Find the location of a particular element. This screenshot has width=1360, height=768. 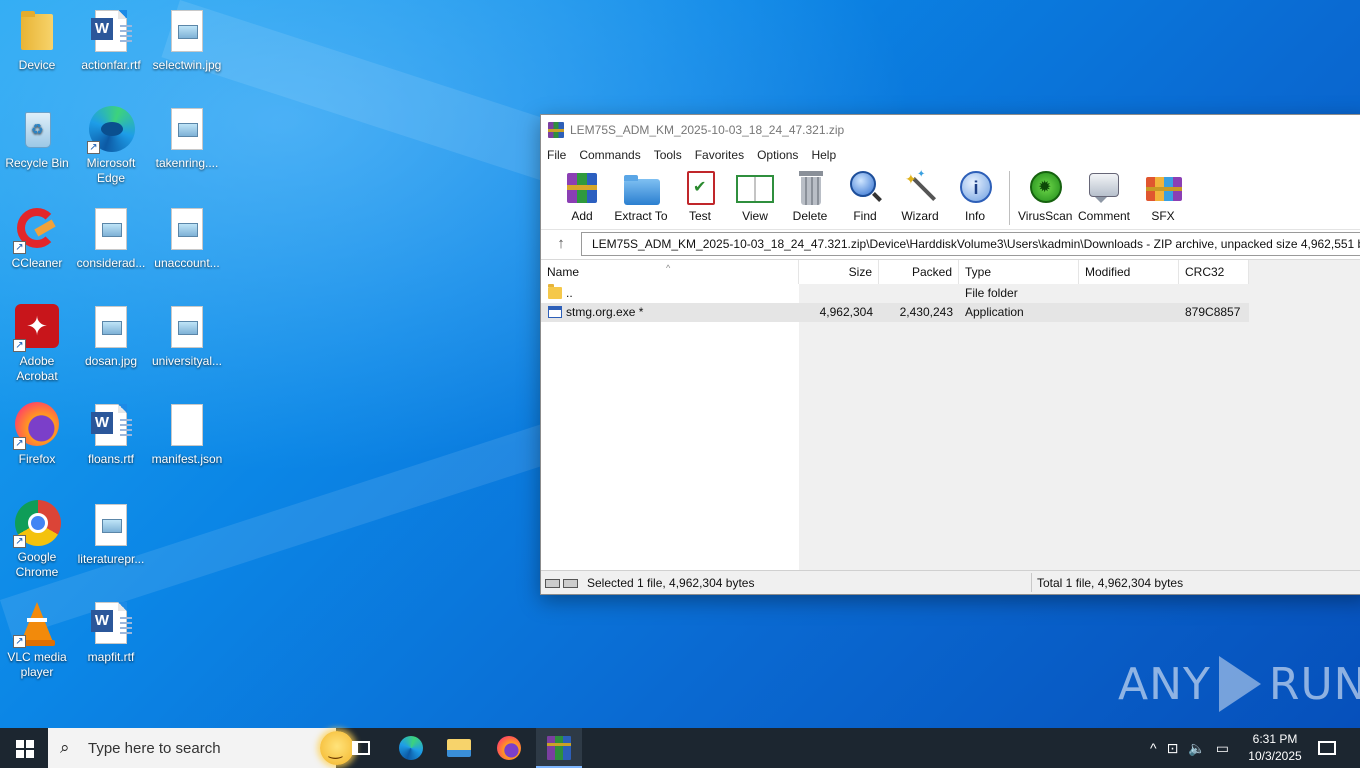

wizard-button: ✦ ✦ Wizard is located at coordinates (920, 196).